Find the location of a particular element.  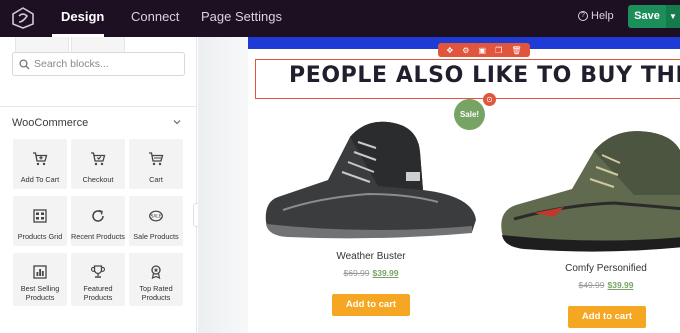

block-label: Top Rated Products is located at coordinates (156, 293).